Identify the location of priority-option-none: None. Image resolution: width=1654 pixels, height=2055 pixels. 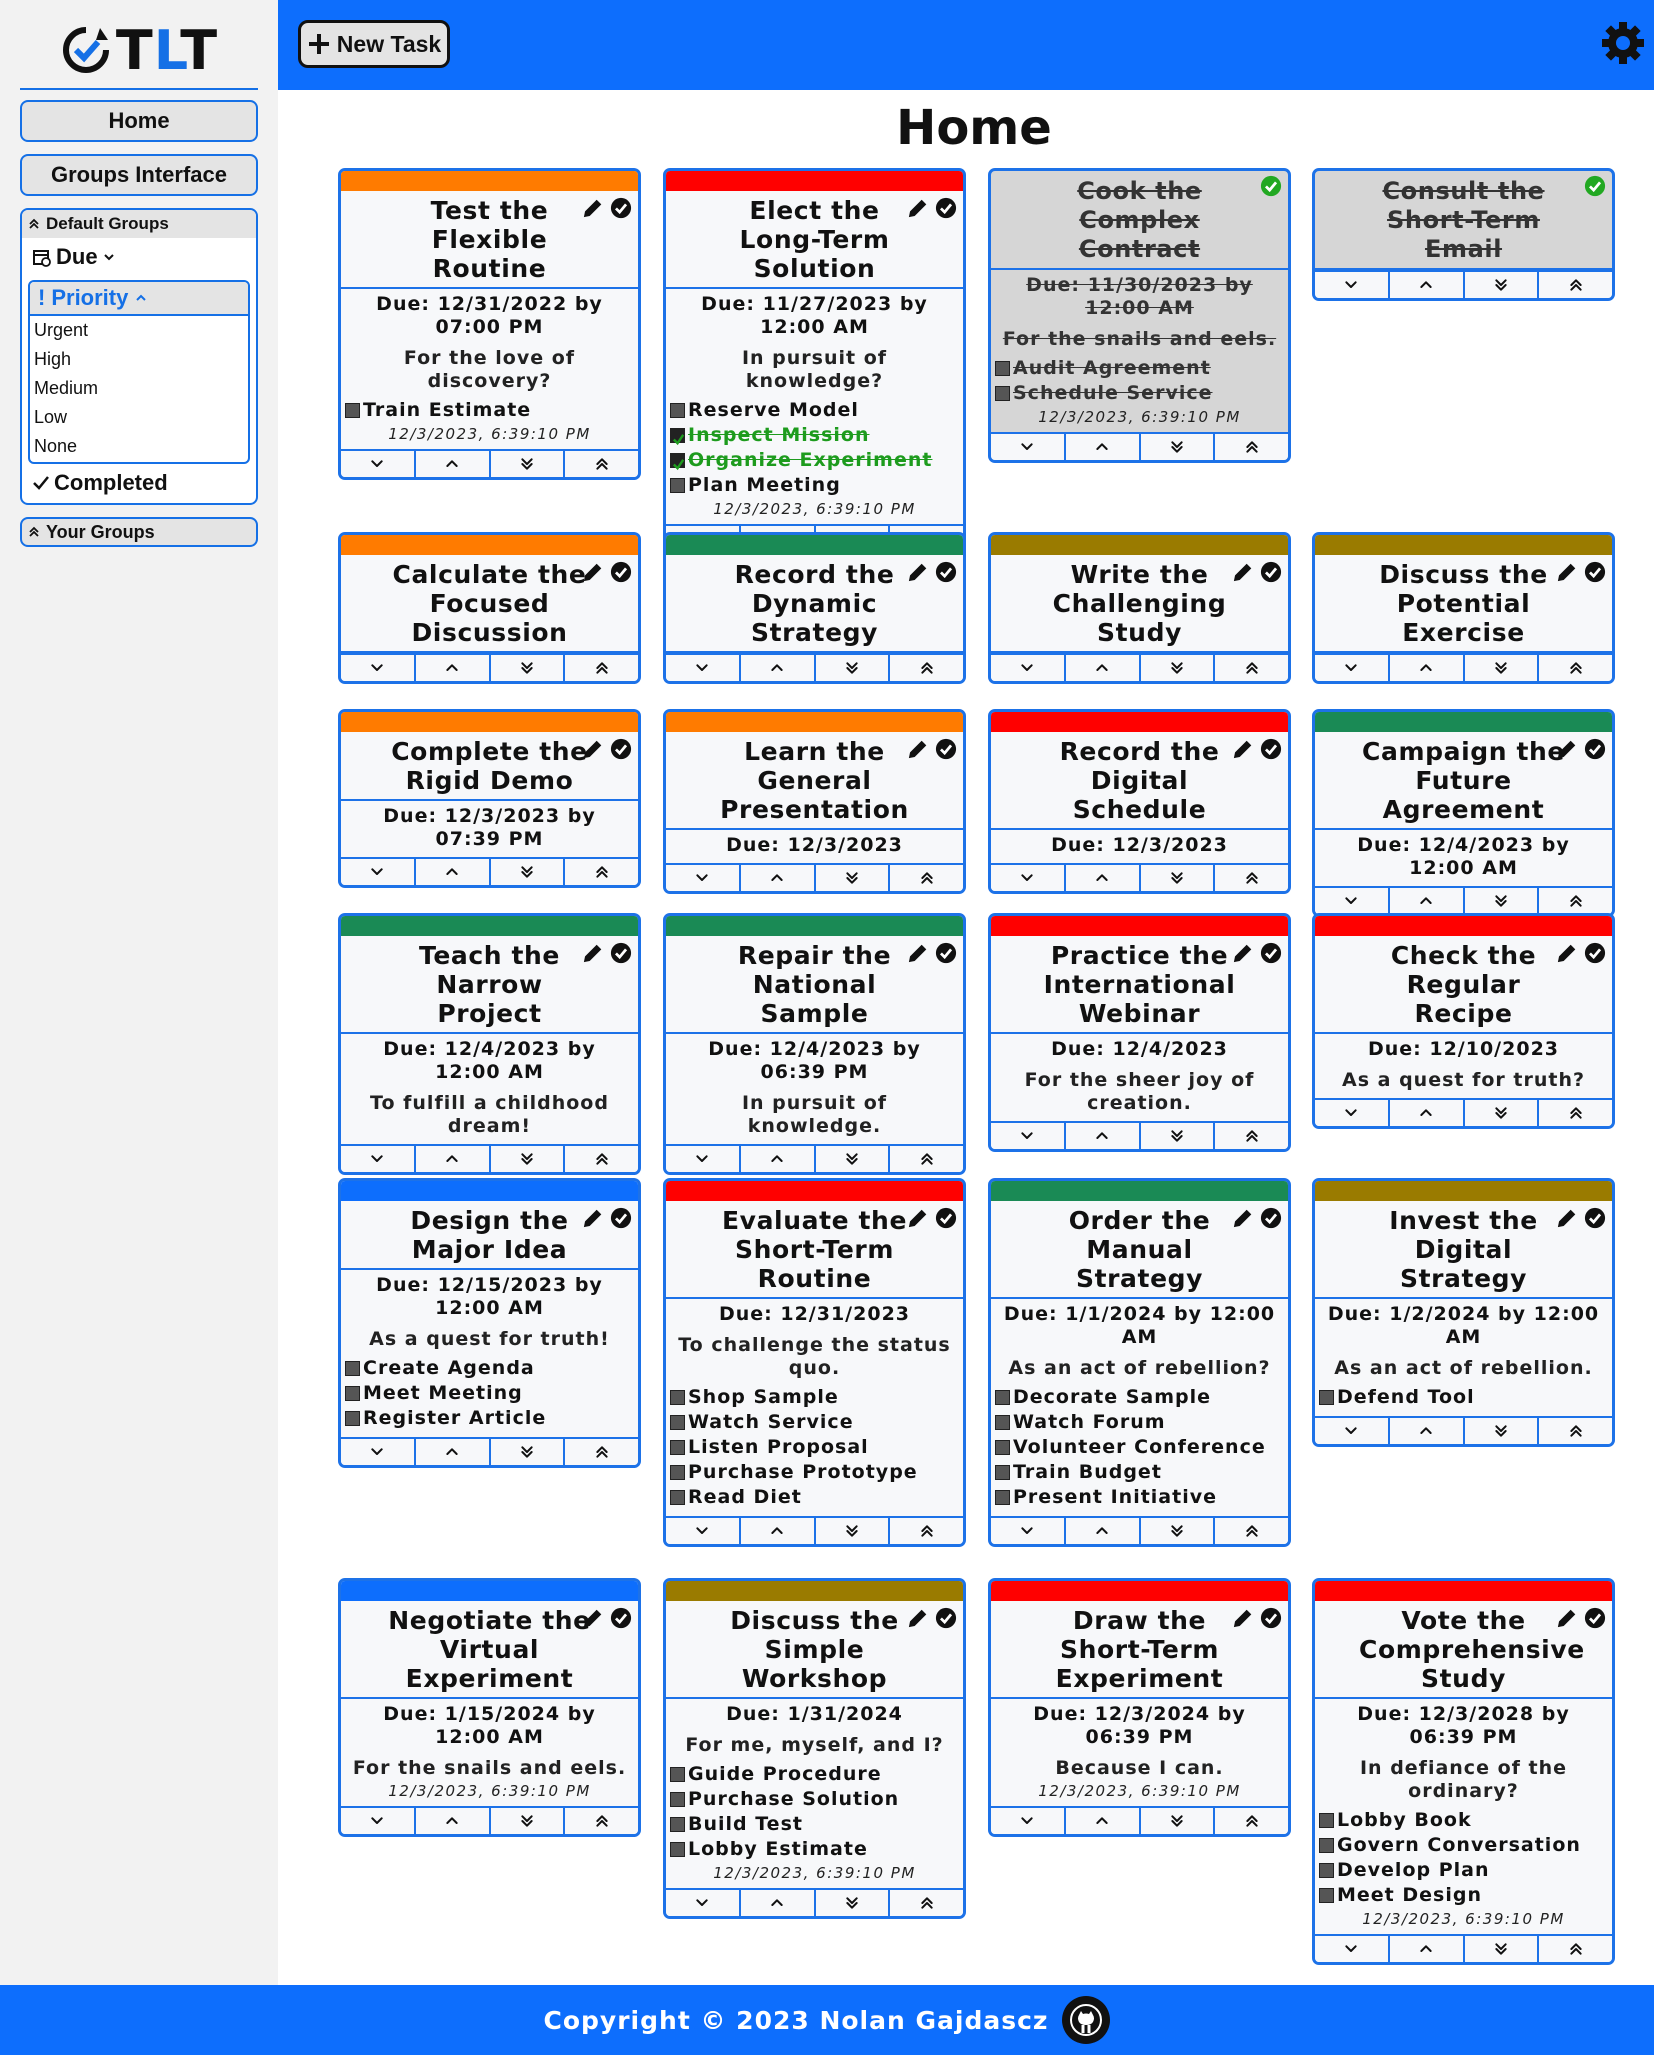
(139, 446).